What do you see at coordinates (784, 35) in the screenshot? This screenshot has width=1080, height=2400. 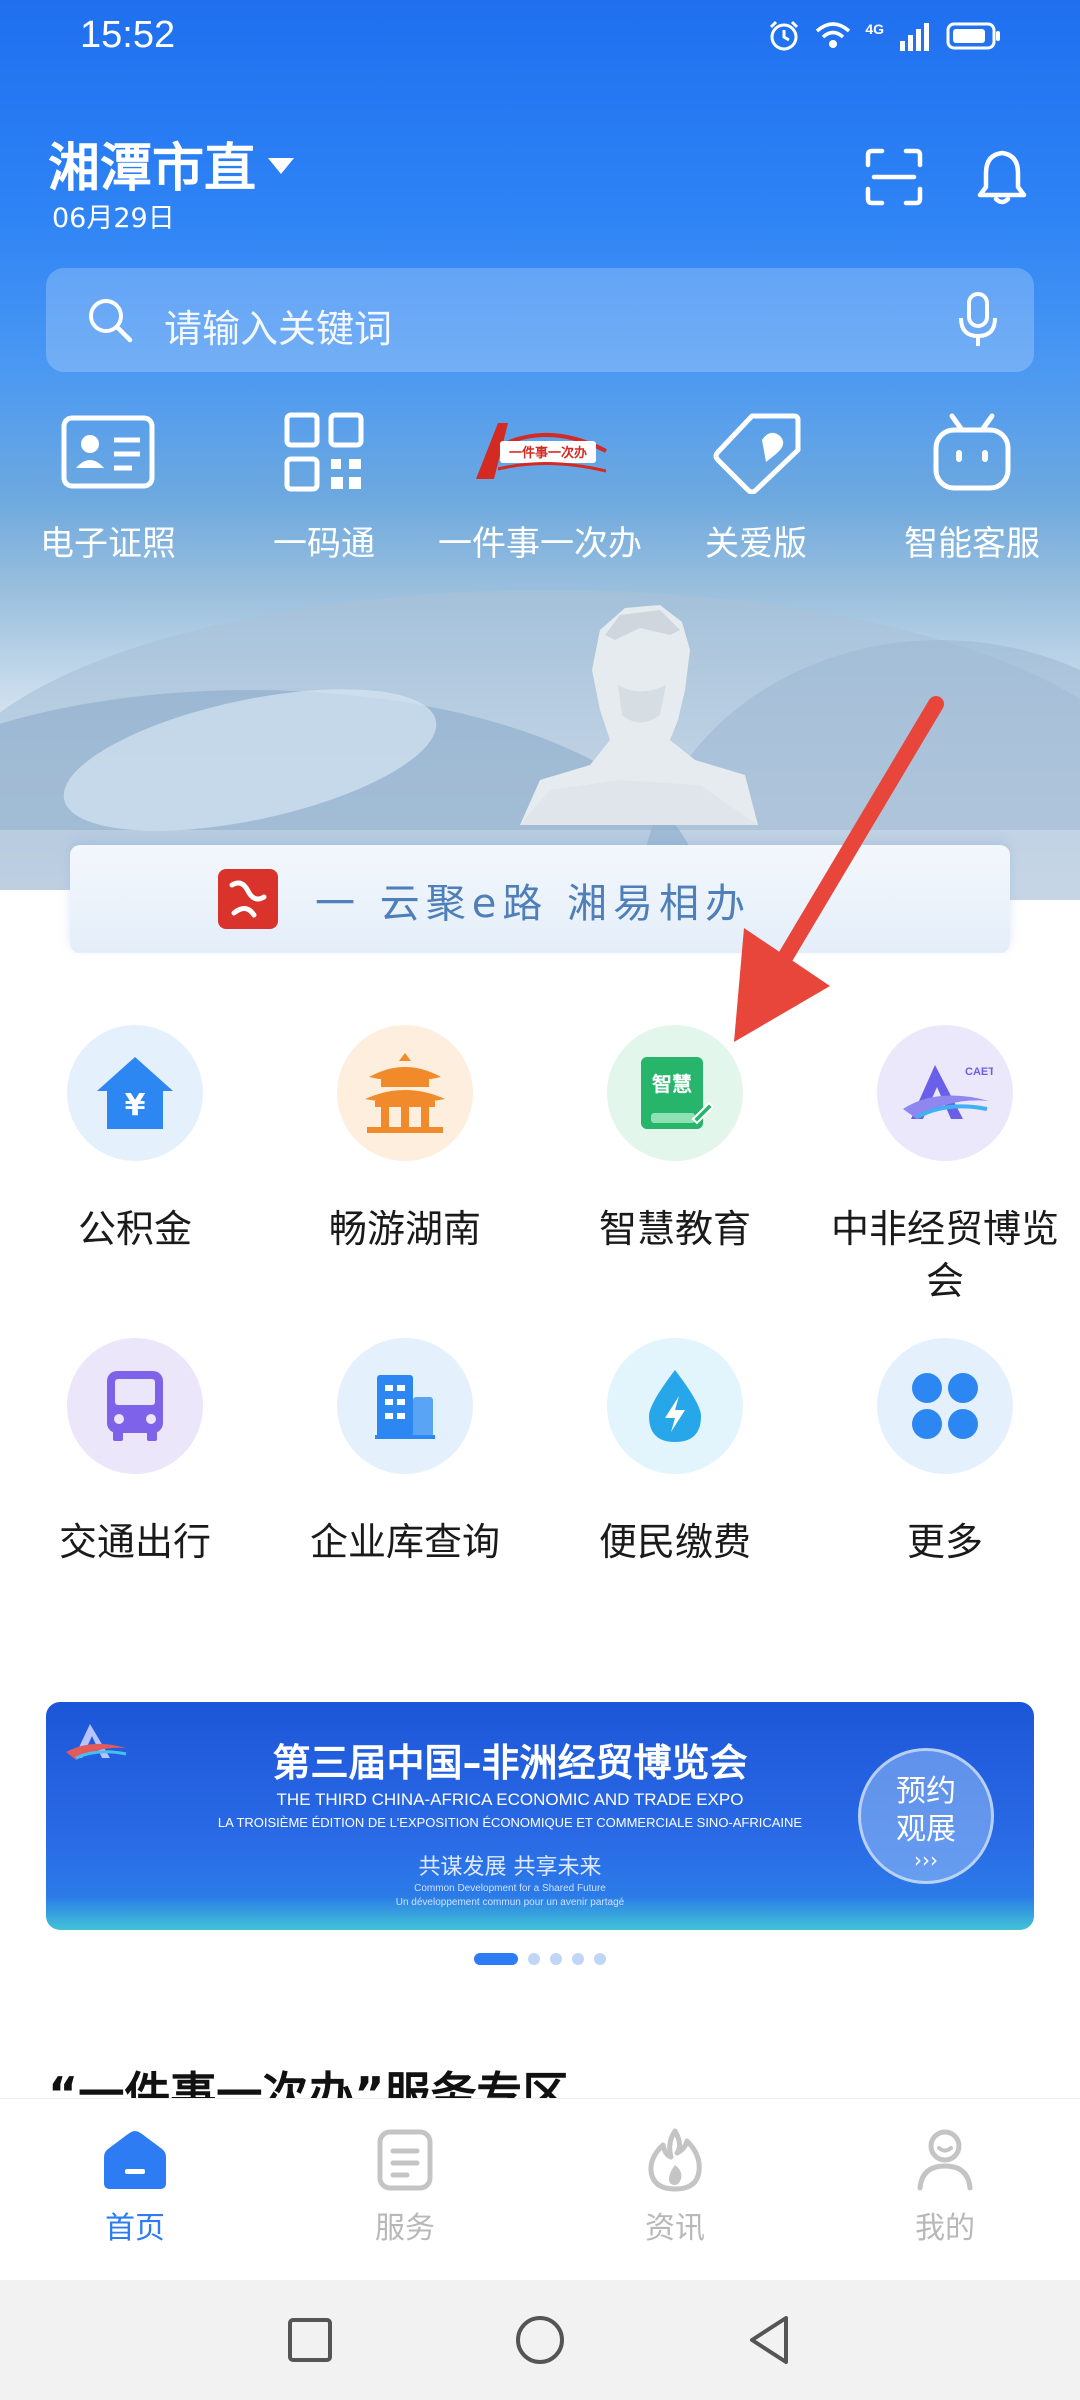 I see `alarm-icon` at bounding box center [784, 35].